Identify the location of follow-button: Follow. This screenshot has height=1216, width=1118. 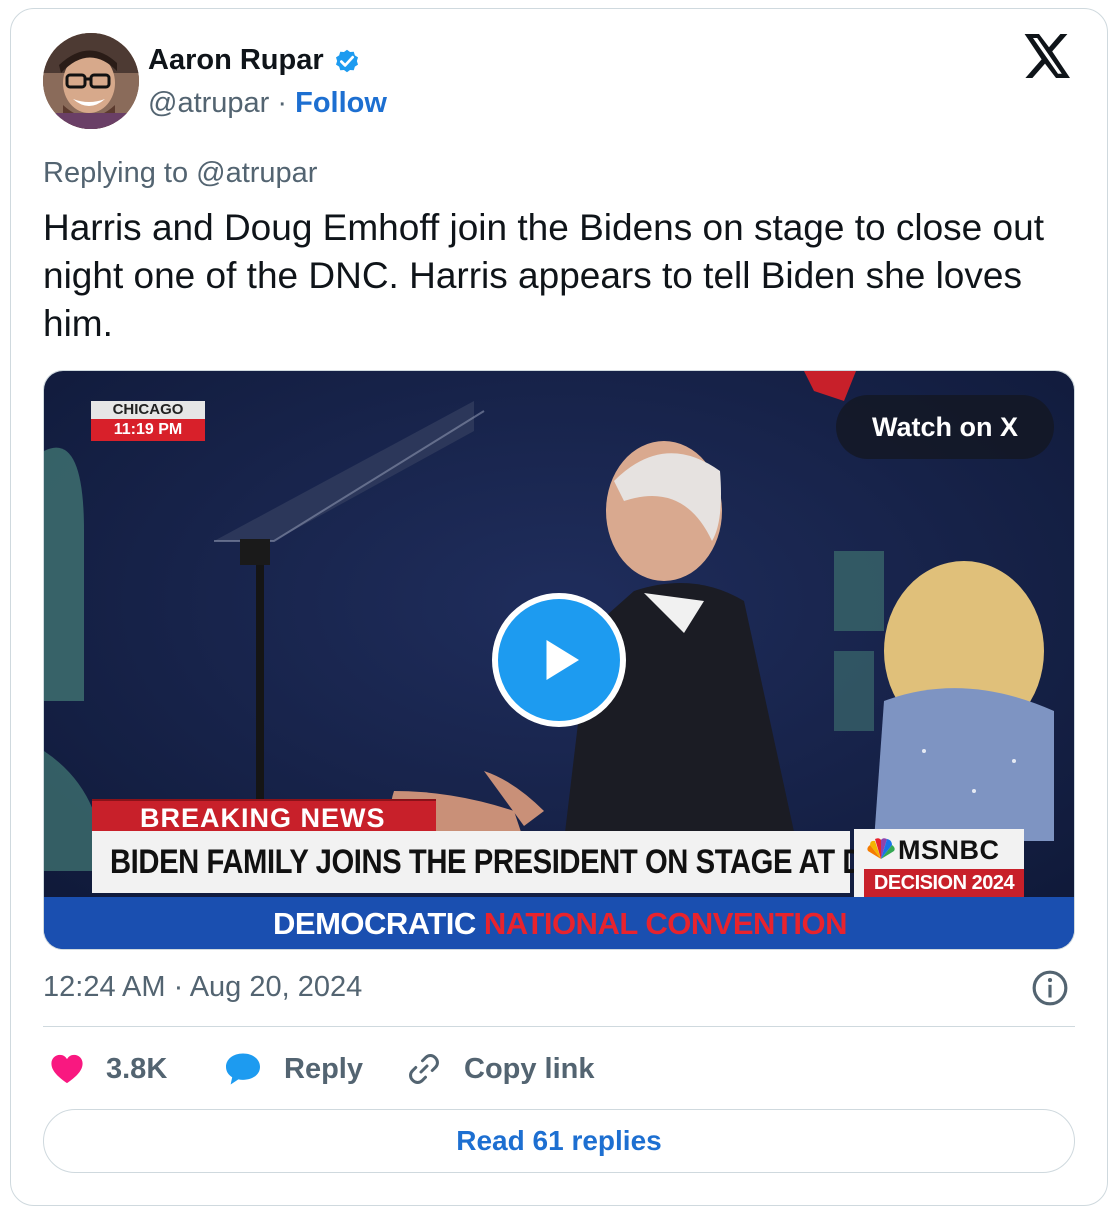
(341, 103).